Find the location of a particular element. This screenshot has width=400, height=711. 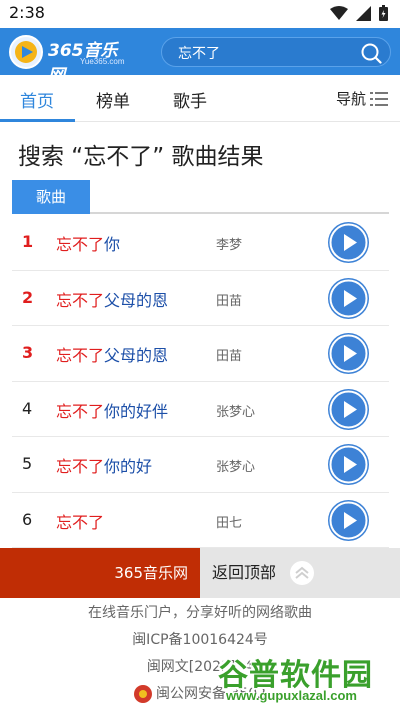

song-title-link: 忘不了 is located at coordinates (80, 521).